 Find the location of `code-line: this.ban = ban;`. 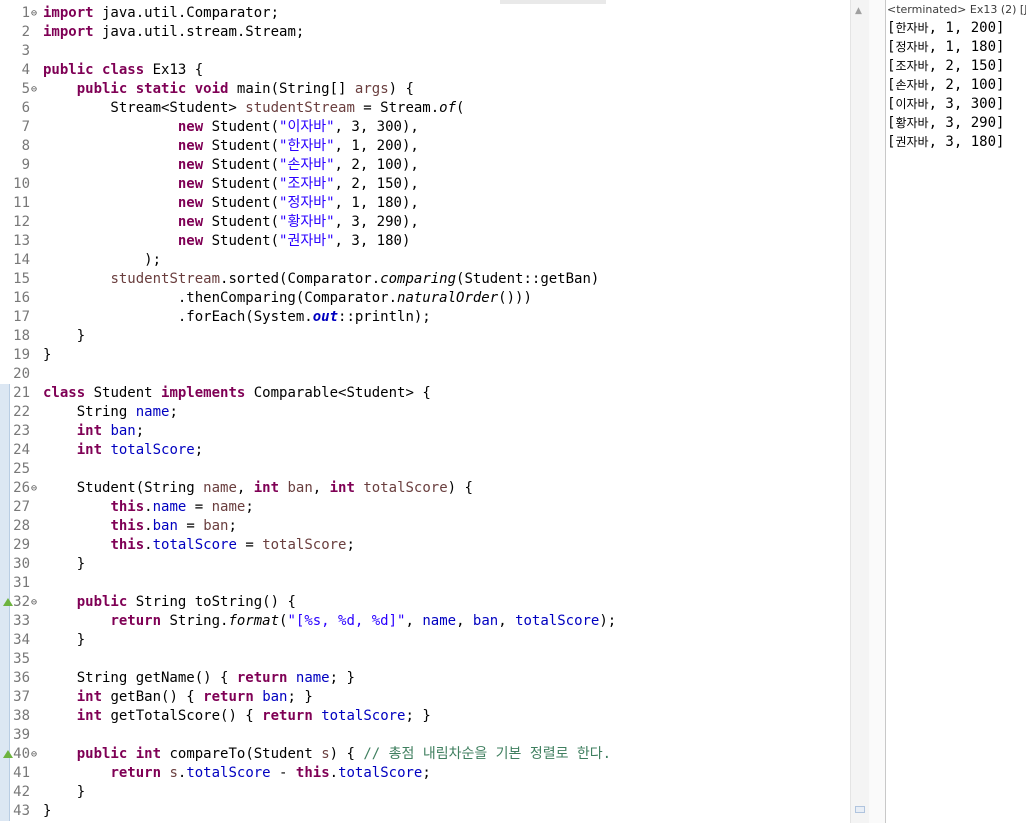

code-line: this.ban = ban; is located at coordinates (140, 526).